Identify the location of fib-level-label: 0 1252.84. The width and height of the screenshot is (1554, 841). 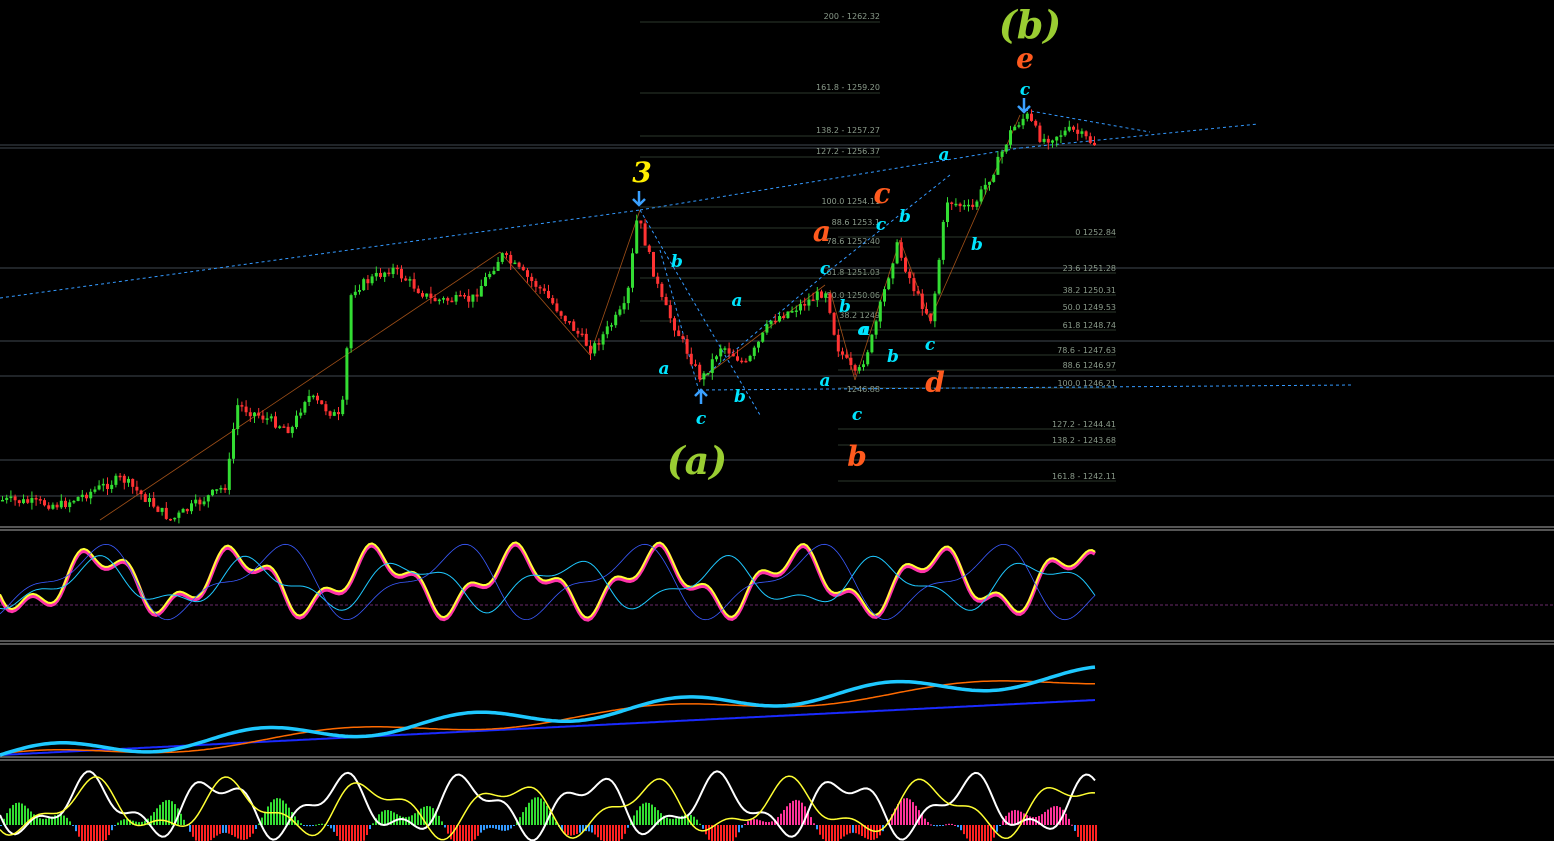
(1095, 232).